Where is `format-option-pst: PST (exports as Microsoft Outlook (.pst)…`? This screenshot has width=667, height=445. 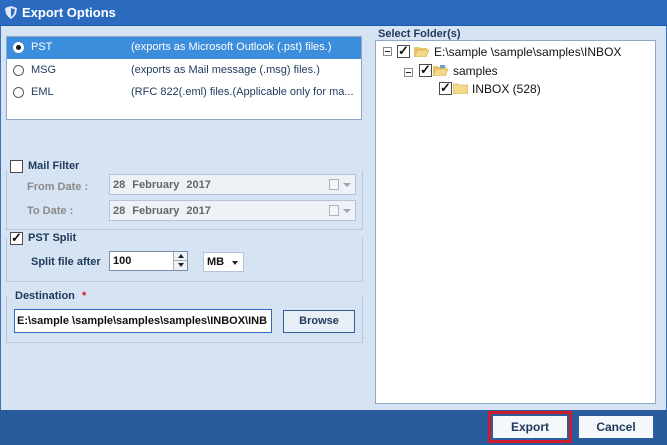 format-option-pst: PST (exports as Microsoft Outlook (.pst)… is located at coordinates (184, 48).